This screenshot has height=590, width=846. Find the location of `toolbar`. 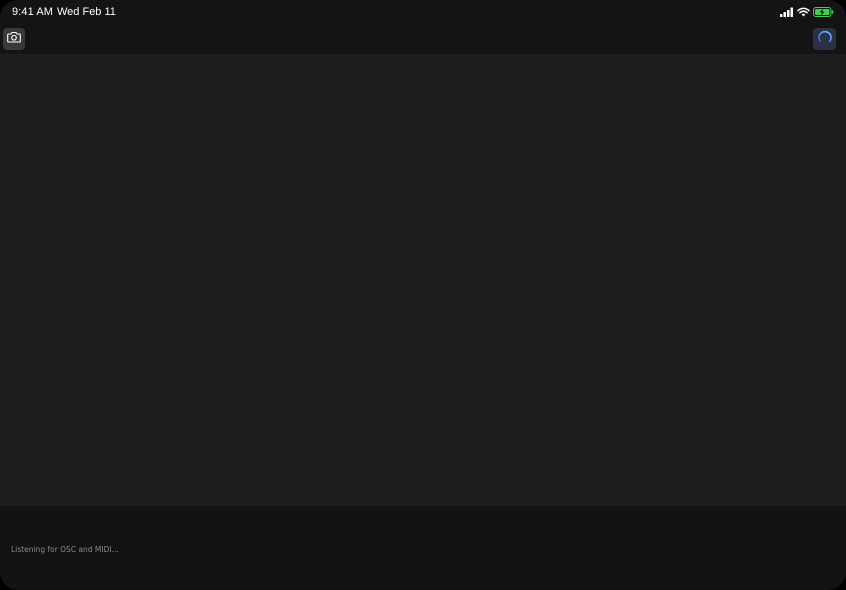

toolbar is located at coordinates (423, 40).